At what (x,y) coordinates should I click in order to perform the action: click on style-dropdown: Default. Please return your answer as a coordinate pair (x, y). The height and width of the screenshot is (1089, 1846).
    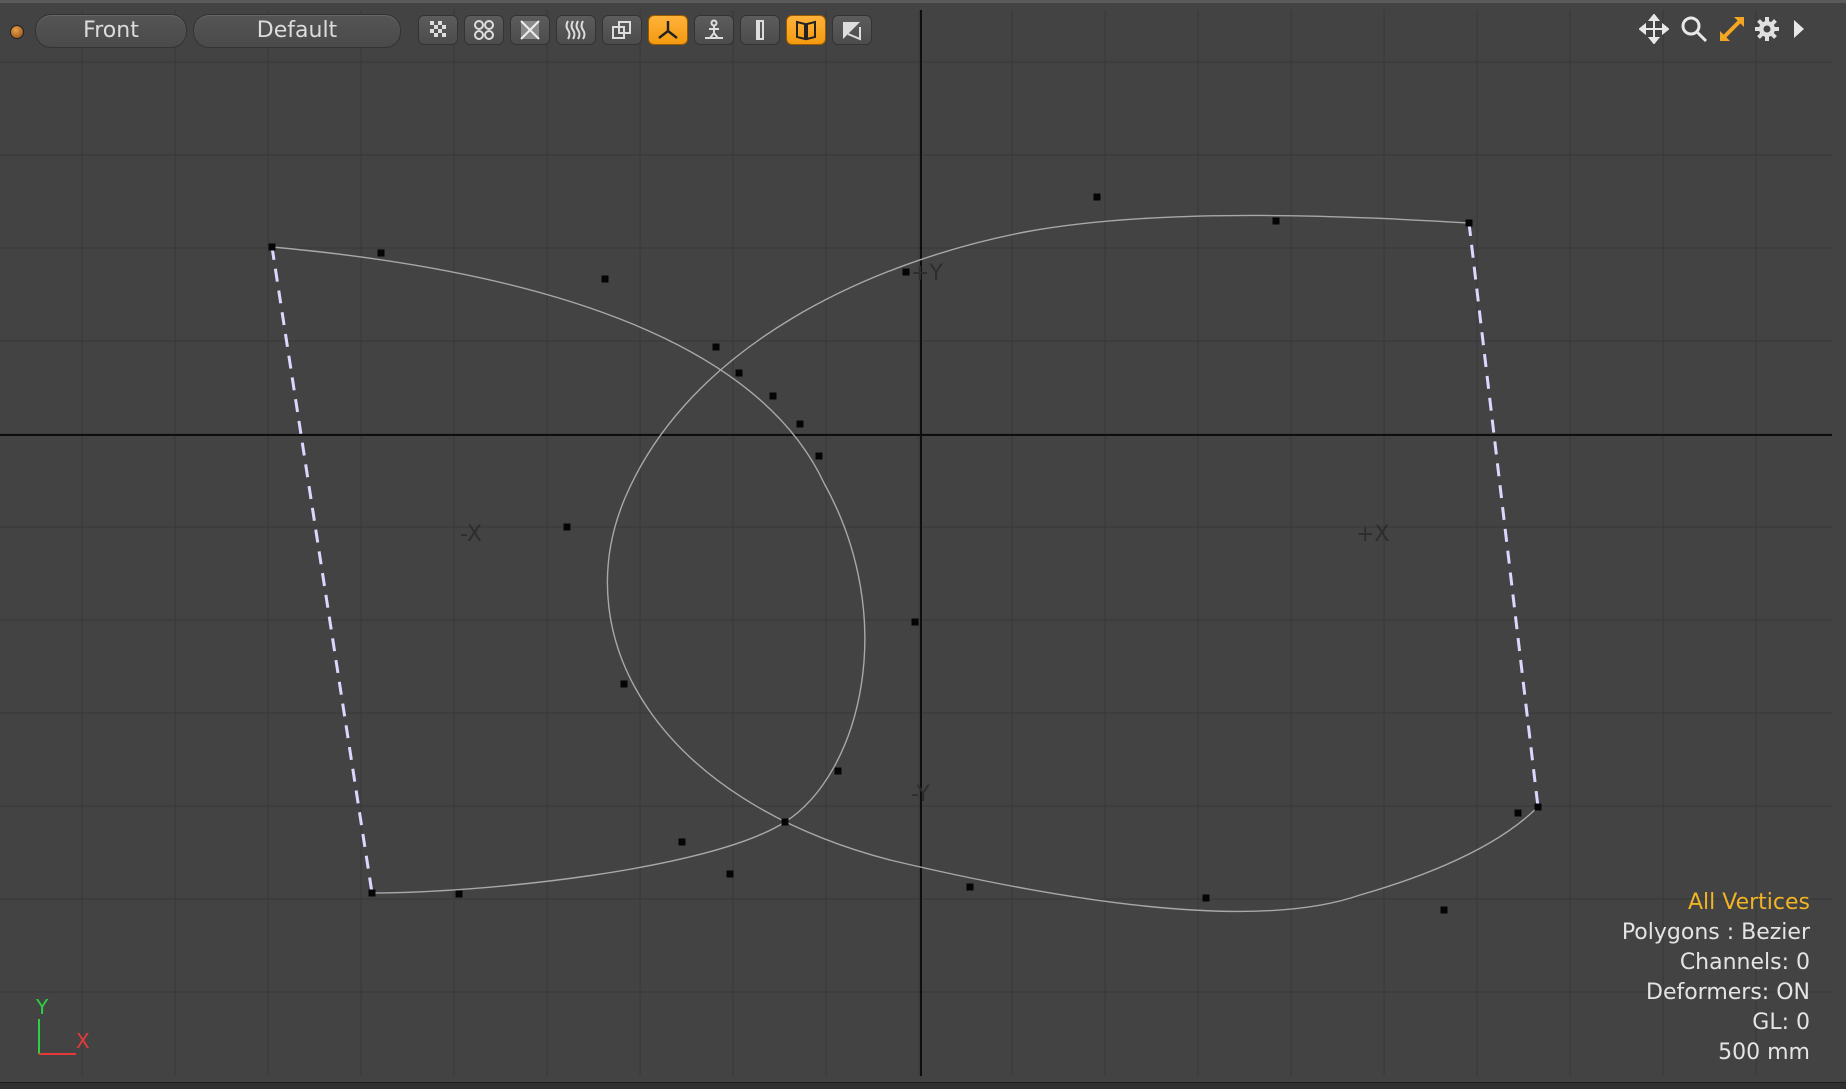
    Looking at the image, I should click on (297, 31).